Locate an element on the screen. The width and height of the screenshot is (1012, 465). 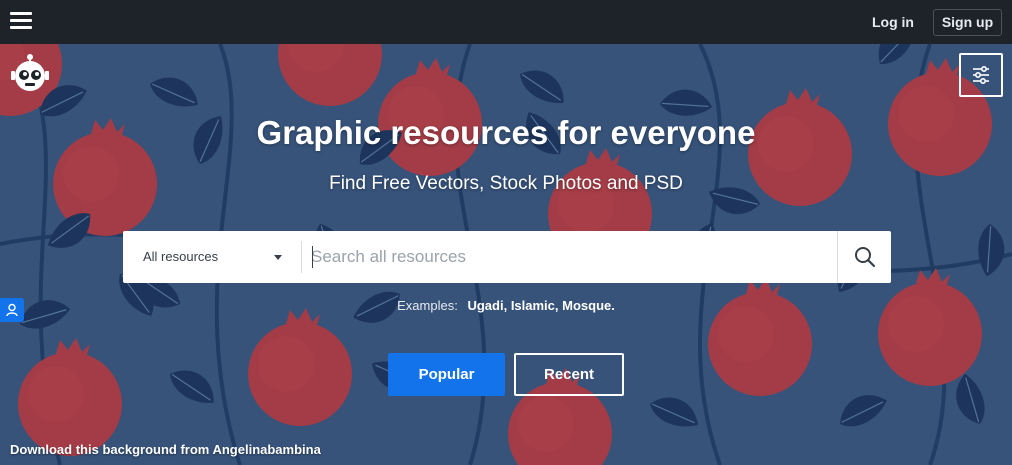
search-examples: Examples: Ugadi, Islamic, Mosque. is located at coordinates (506, 305).